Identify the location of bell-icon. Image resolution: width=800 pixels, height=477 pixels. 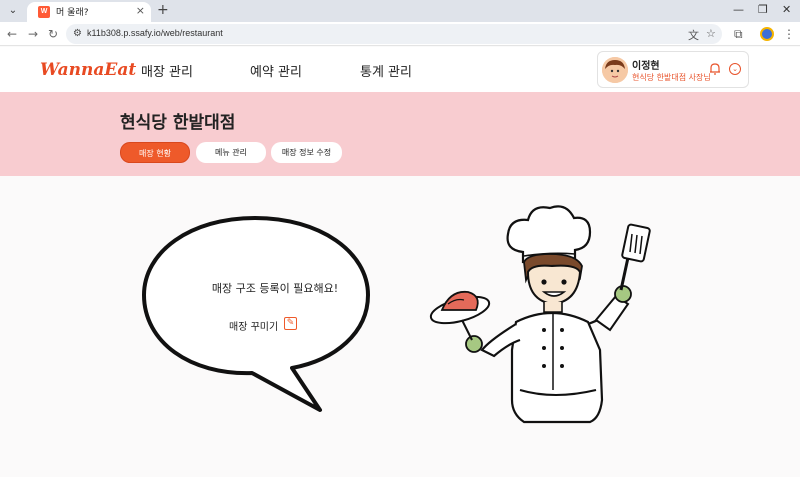
(715, 70).